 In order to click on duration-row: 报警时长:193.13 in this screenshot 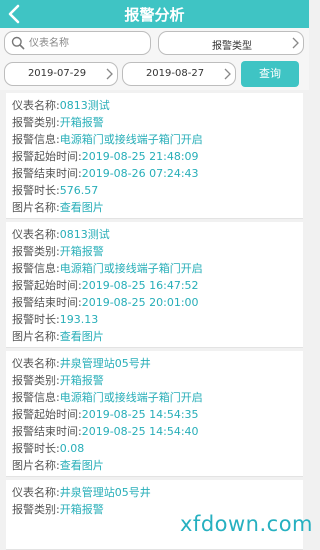, I will do `click(55, 319)`.